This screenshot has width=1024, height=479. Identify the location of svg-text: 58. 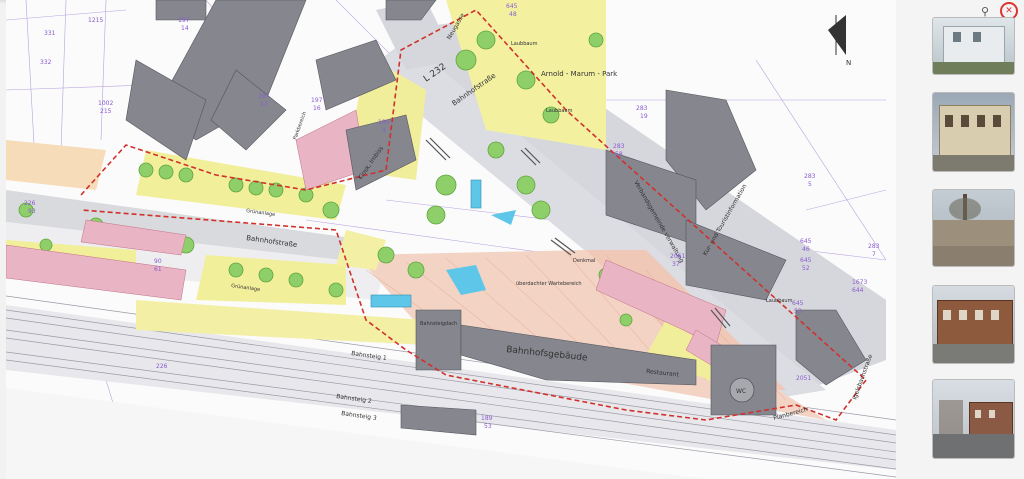
(619, 154).